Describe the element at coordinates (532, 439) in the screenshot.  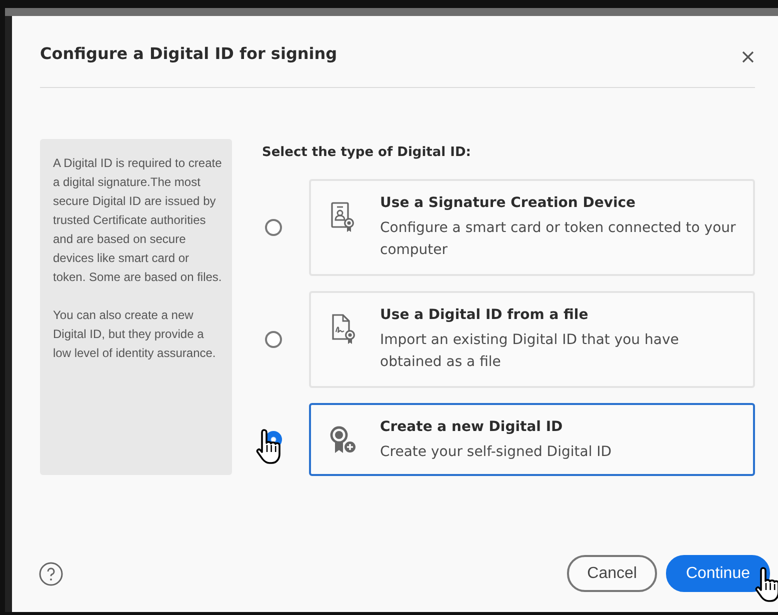
I see `option-card: Create a new Digital ID Create your self-signed Digital ID` at that location.